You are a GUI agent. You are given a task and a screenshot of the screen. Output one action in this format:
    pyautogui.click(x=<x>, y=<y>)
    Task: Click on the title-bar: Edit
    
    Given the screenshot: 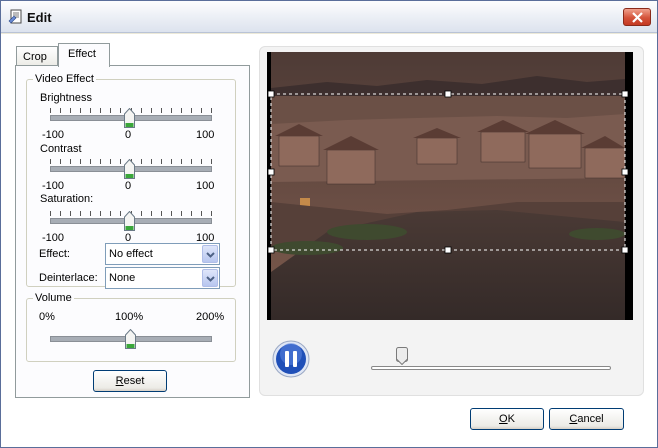 What is the action you would take?
    pyautogui.click(x=329, y=17)
    